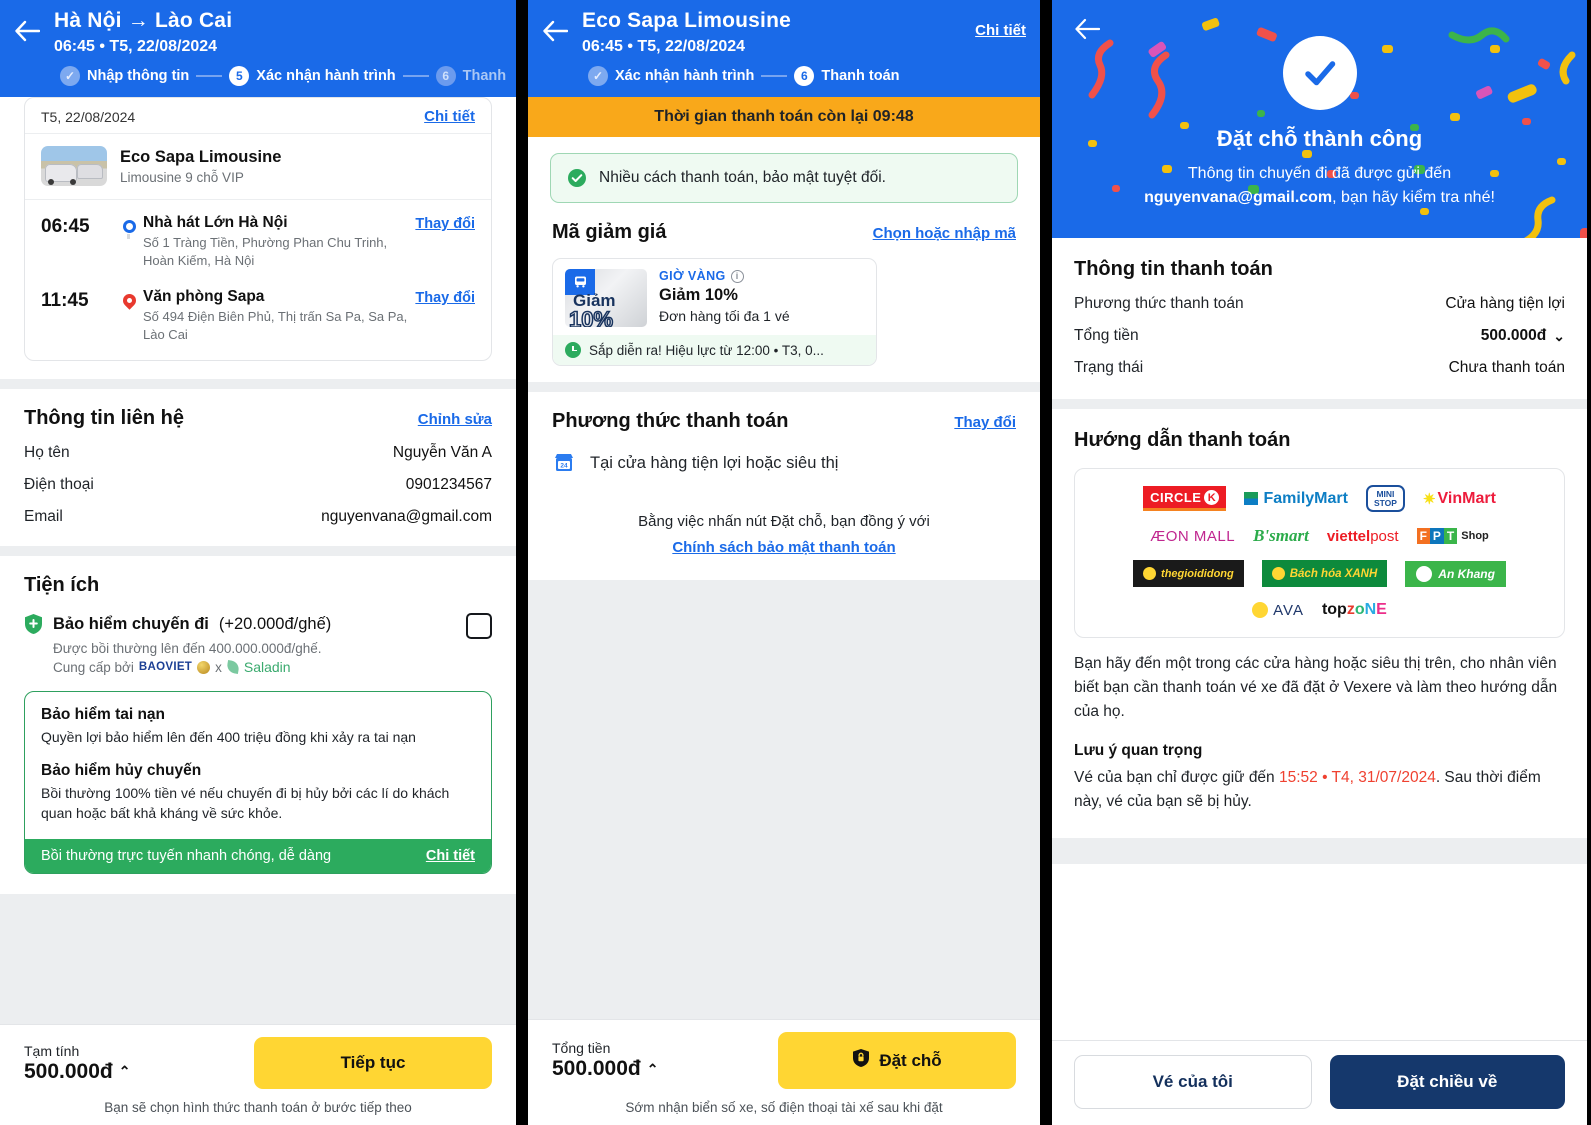 This screenshot has width=1591, height=1125. I want to click on store-logo-row-3: thegioididong Bách hóa XANH An Khang, so click(1319, 574).